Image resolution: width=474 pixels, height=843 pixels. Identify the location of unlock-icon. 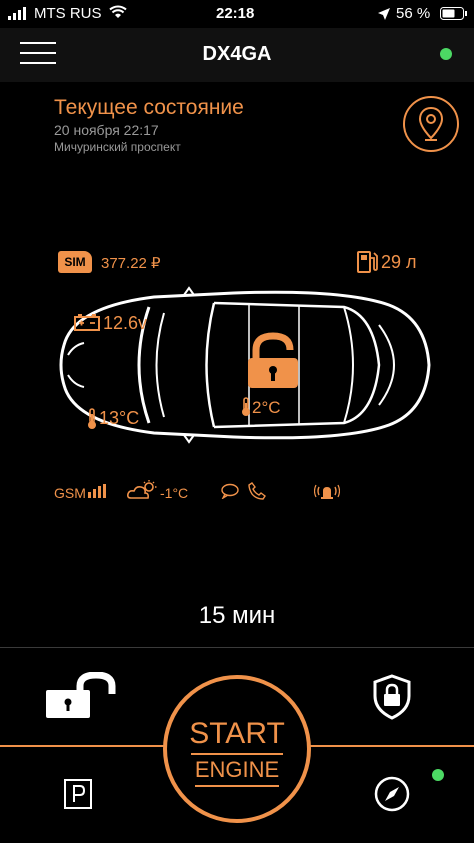
(81, 694).